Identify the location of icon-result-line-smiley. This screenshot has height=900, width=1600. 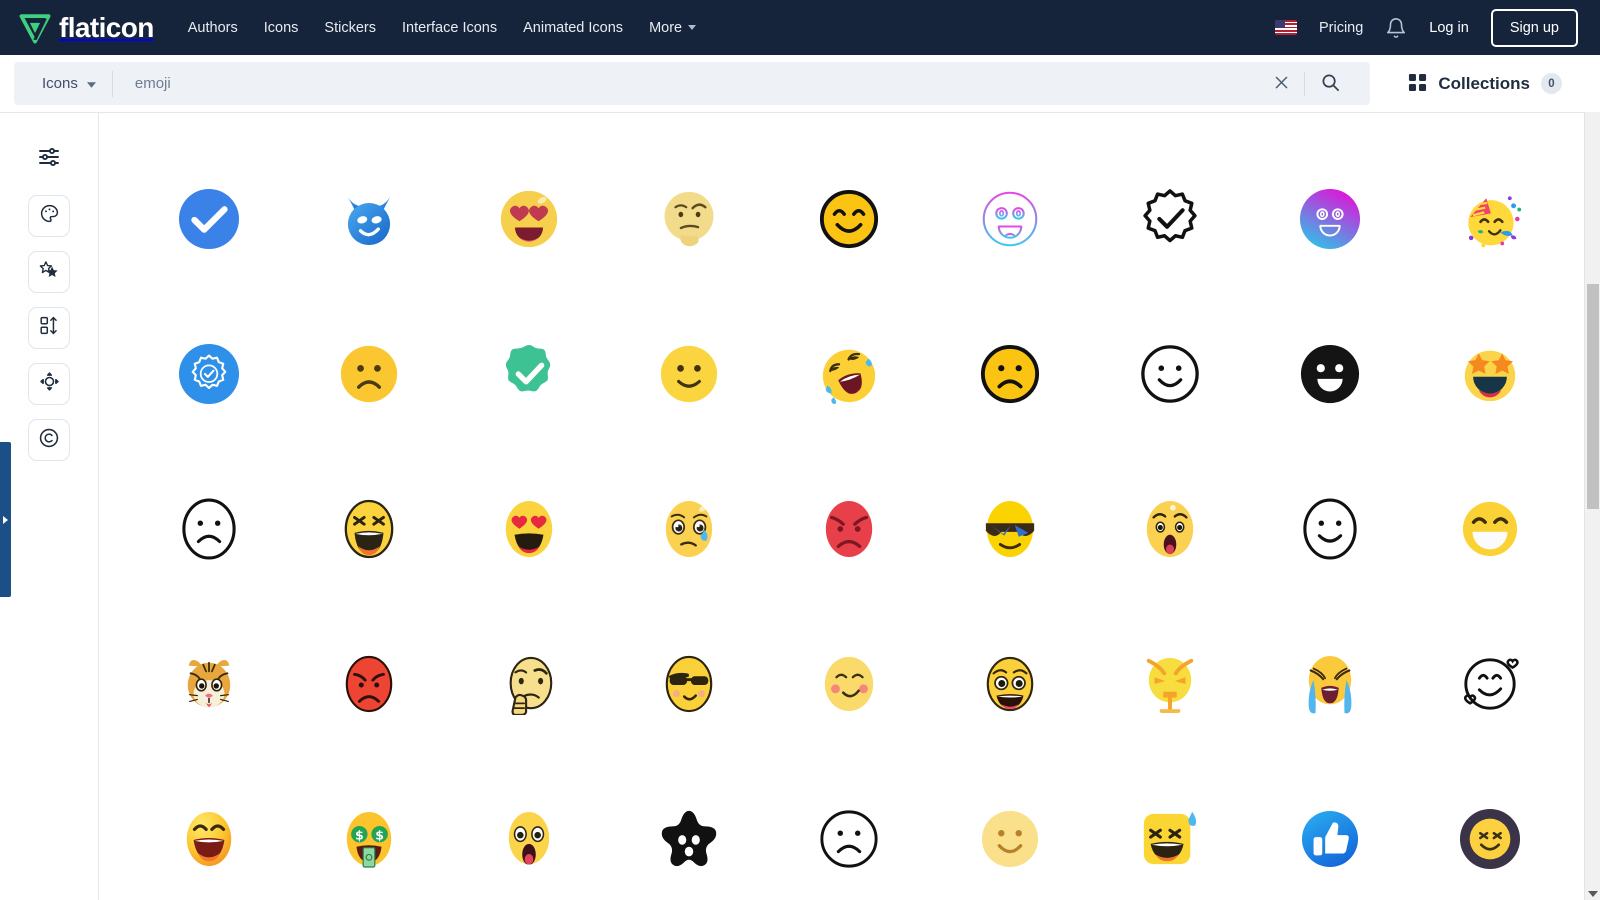
(1170, 373).